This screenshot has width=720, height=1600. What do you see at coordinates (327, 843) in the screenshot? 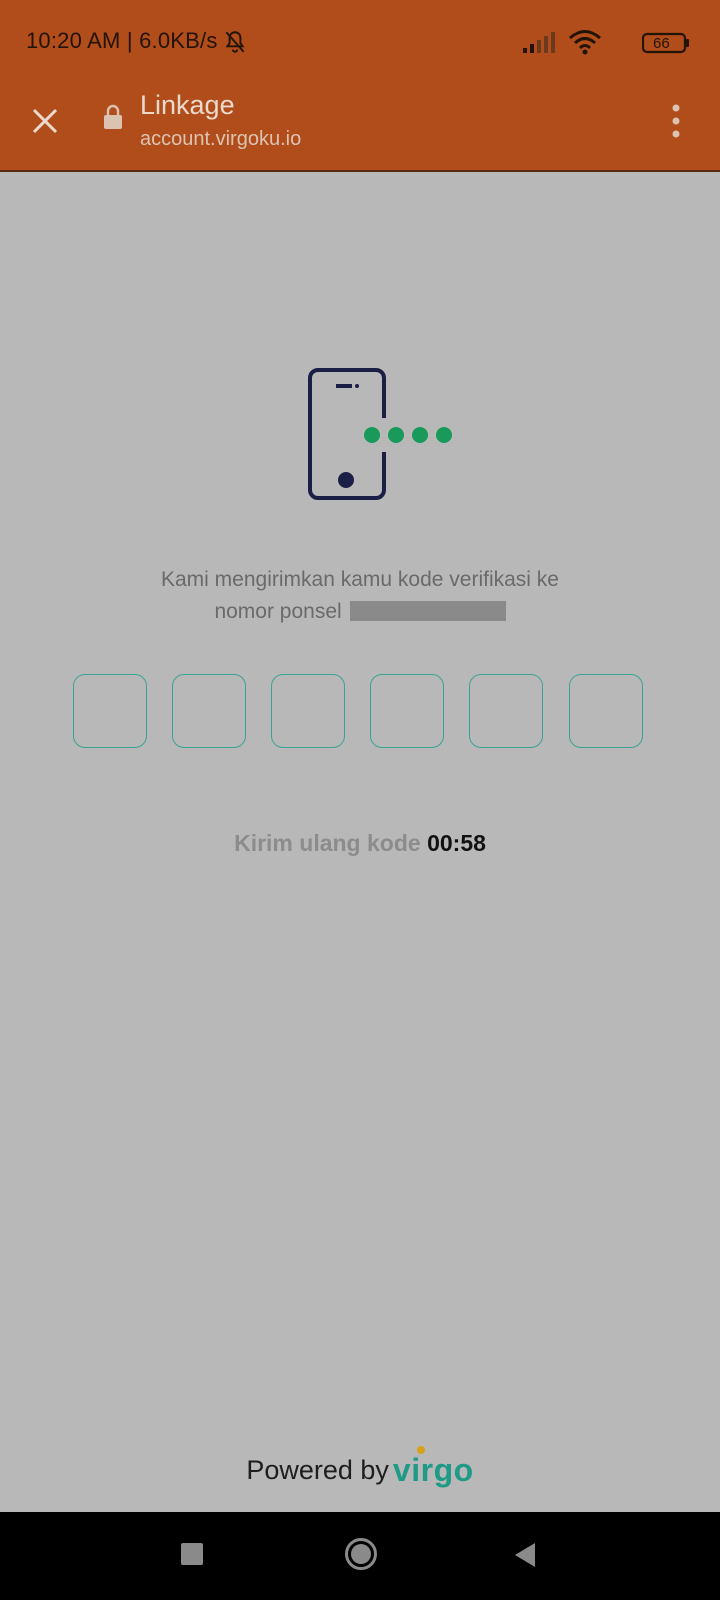
I see `resend-code-link: Kirim ulang kode` at bounding box center [327, 843].